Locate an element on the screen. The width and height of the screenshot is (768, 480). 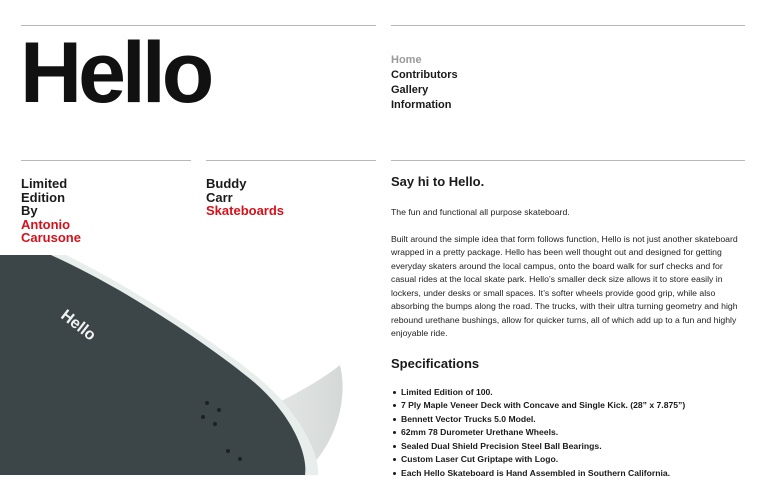
maker-name: Skateboards is located at coordinates (245, 211).